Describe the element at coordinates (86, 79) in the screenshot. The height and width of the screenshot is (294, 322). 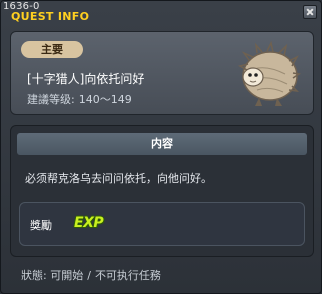
I see `quest-name: [十字猎人]向依托问好` at that location.